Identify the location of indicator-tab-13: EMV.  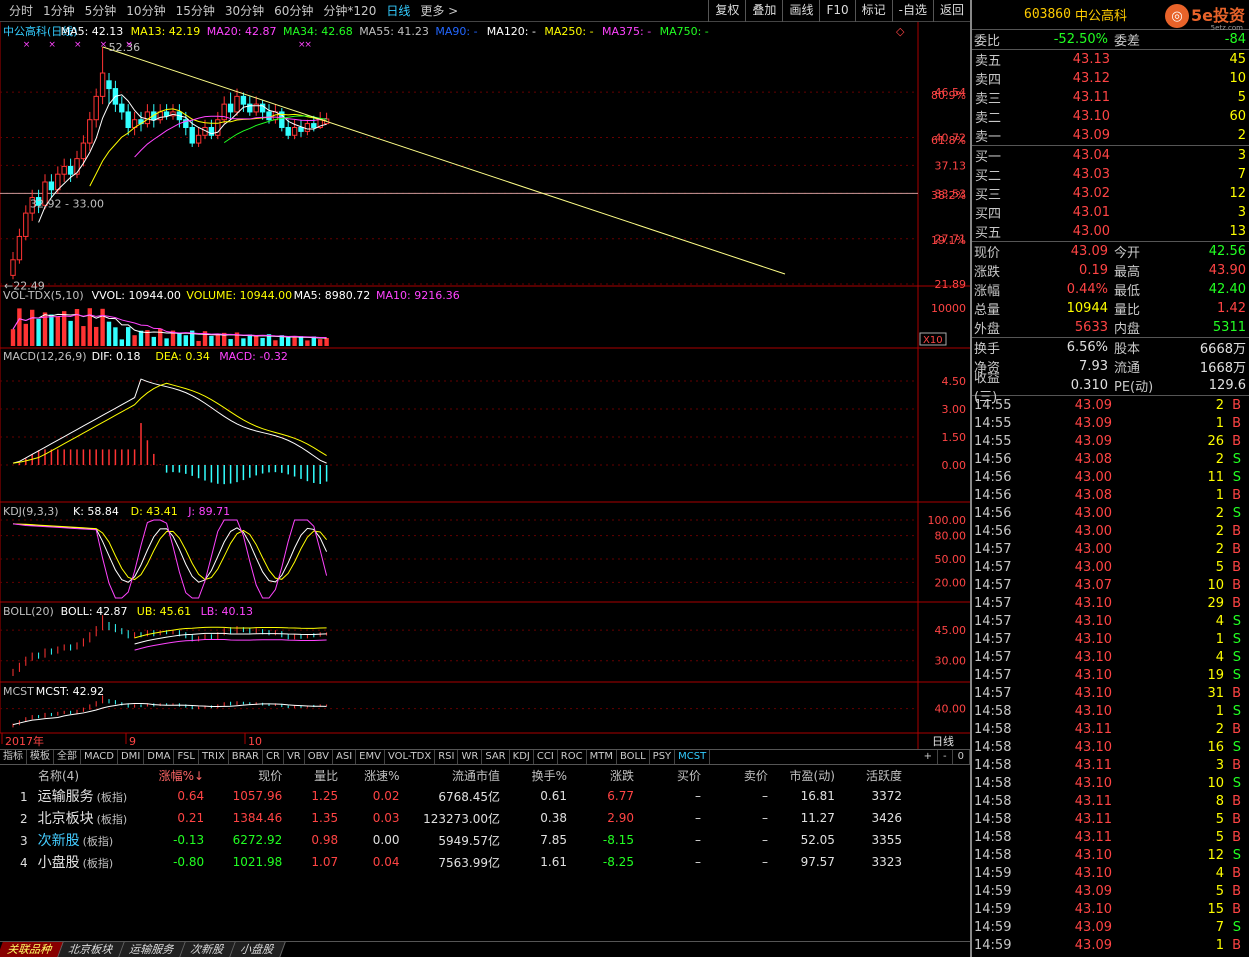
(370, 757).